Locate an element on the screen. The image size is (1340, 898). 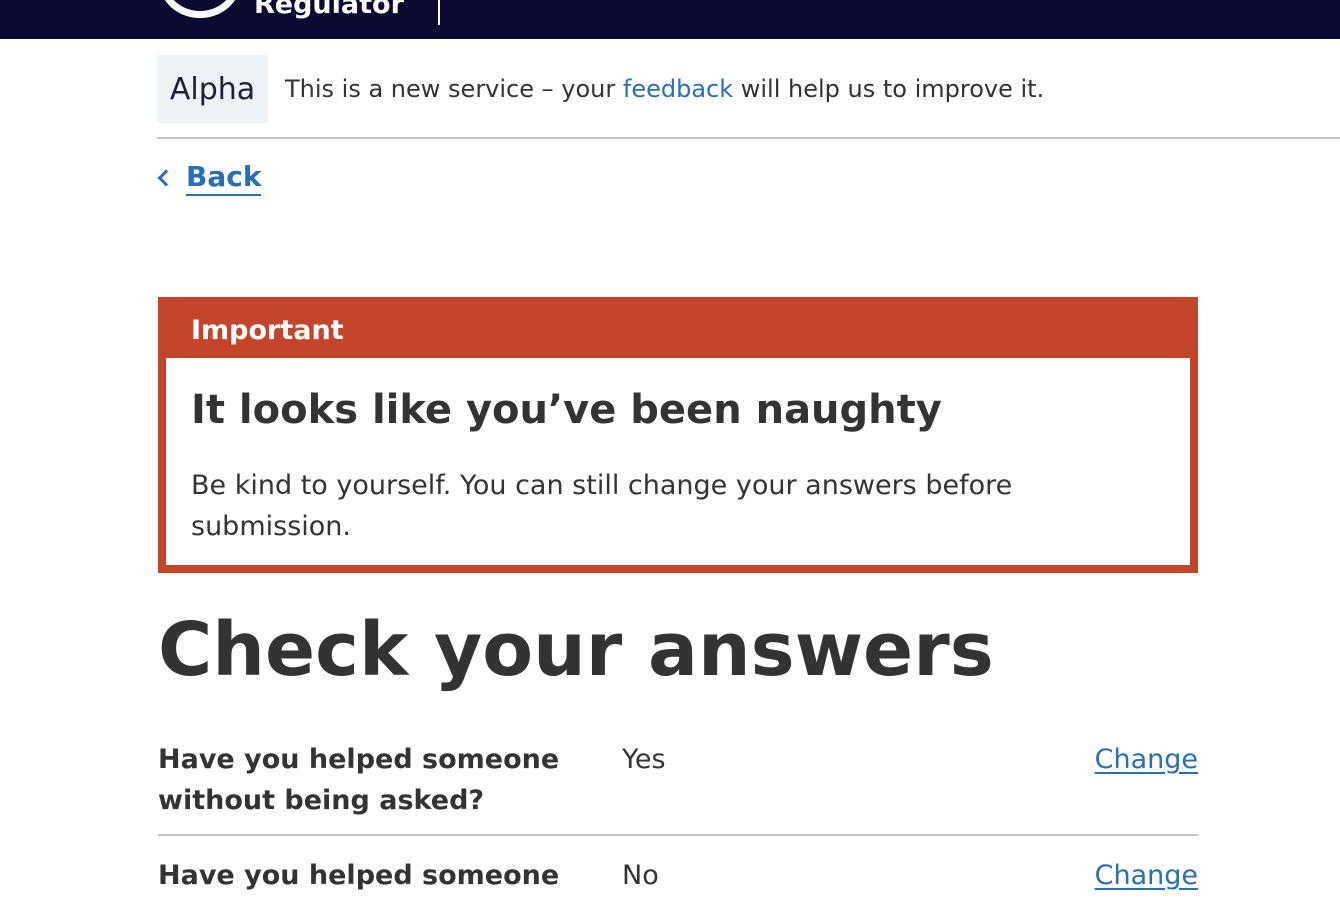
back-link-label: Back is located at coordinates (224, 178).